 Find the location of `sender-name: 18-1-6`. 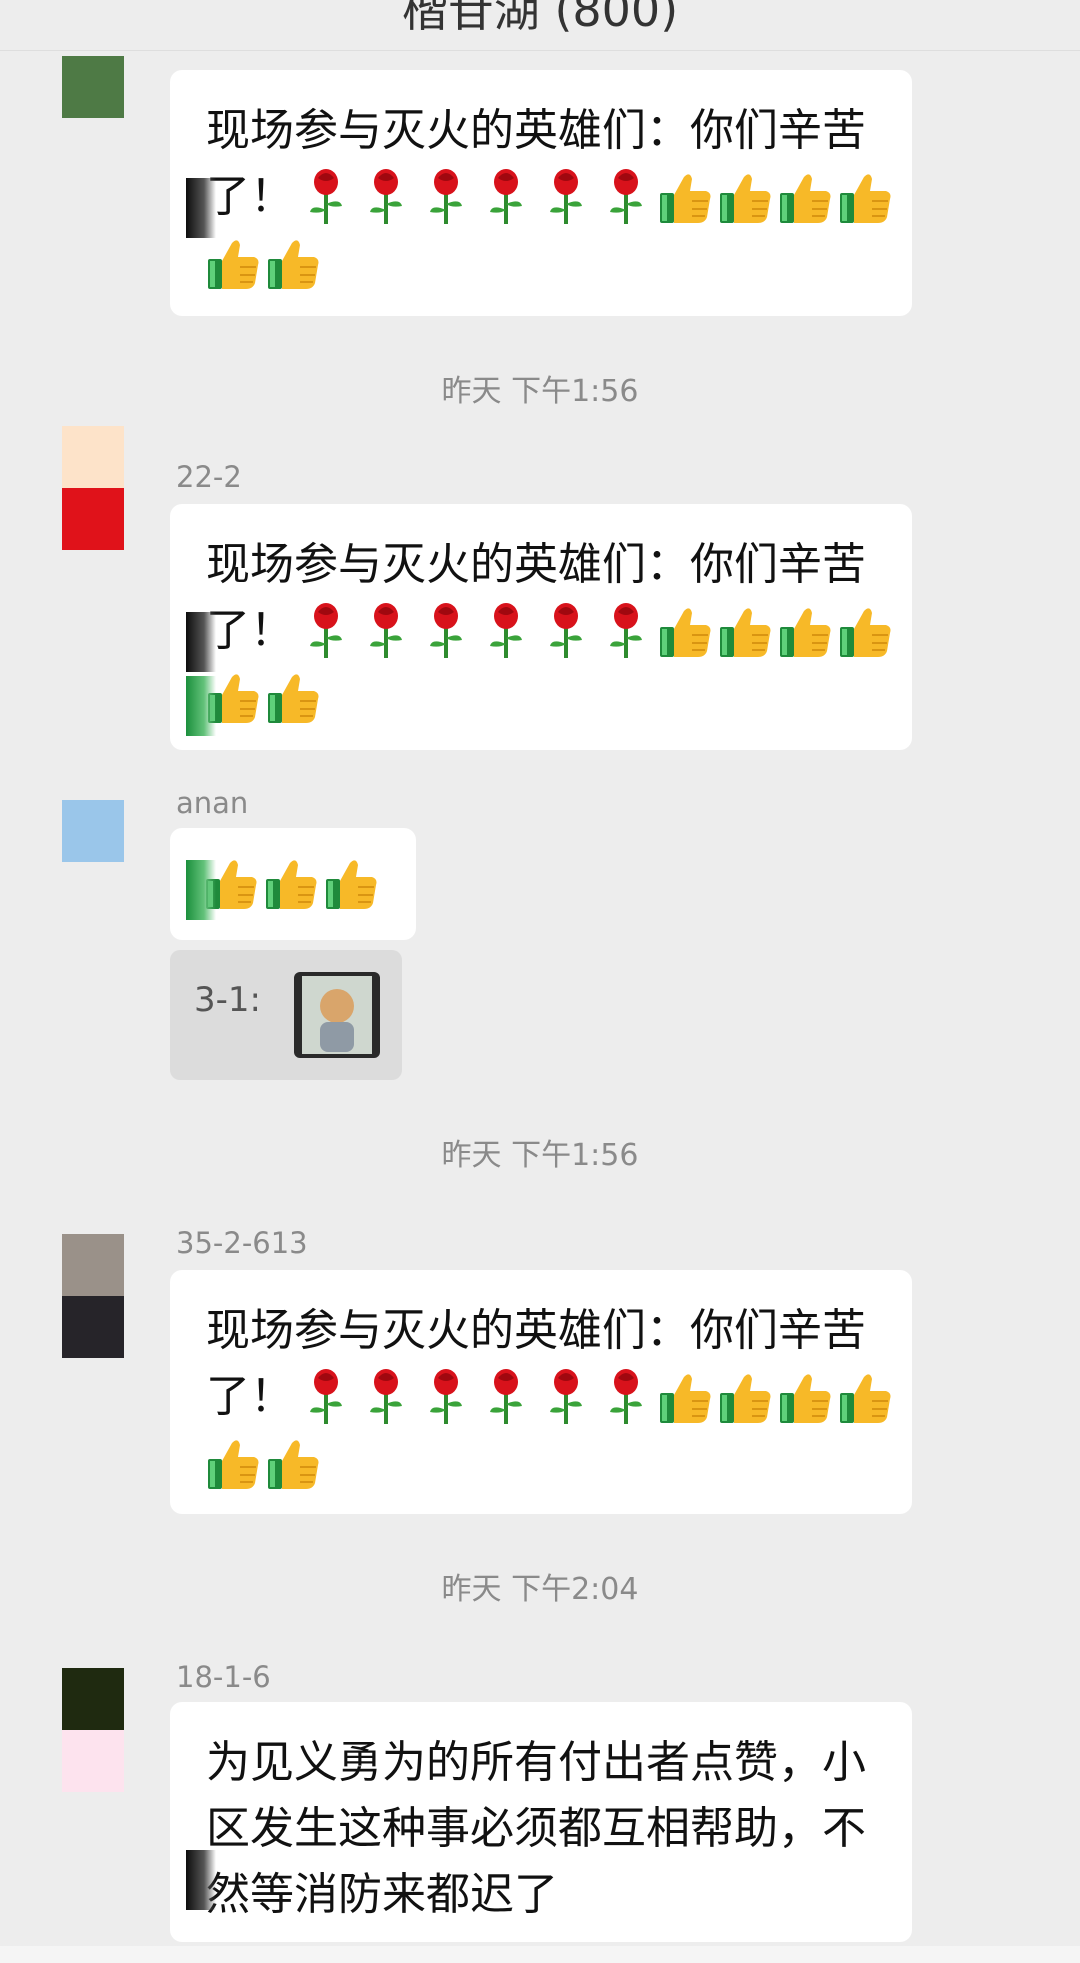

sender-name: 18-1-6 is located at coordinates (223, 1677).